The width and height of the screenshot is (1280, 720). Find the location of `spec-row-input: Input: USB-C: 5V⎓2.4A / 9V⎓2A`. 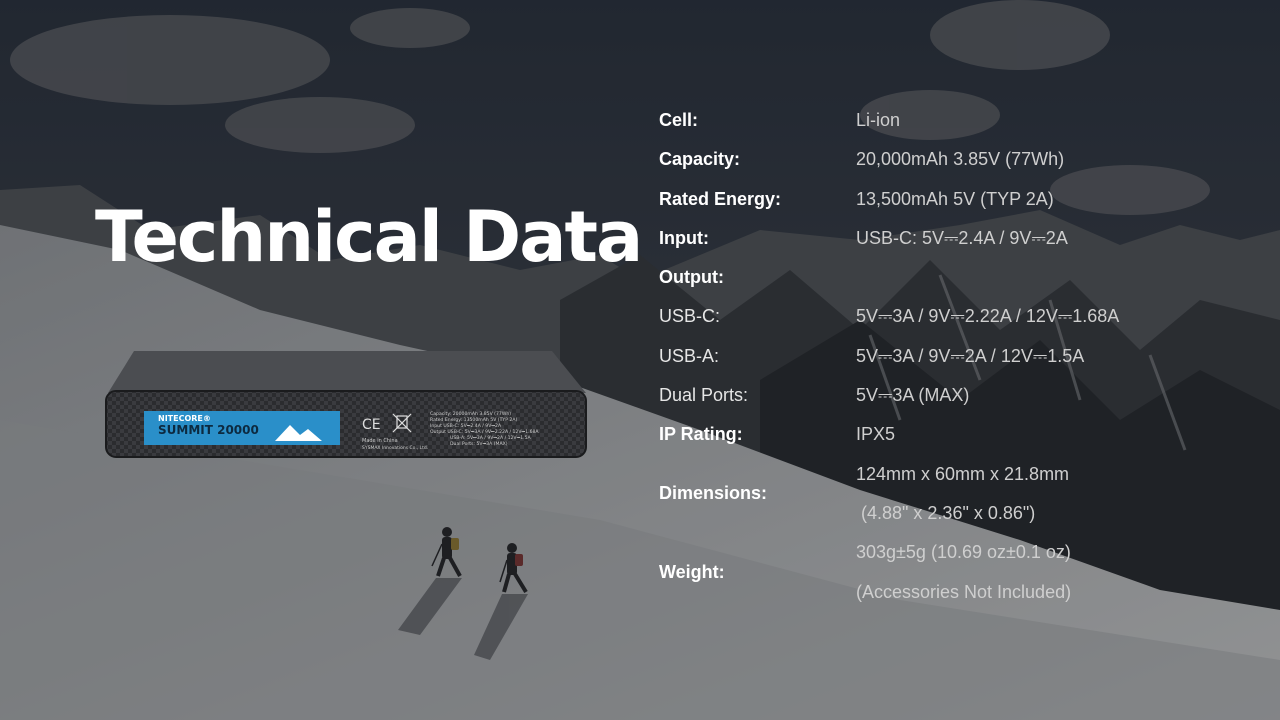

spec-row-input: Input: USB-C: 5V⎓2.4A / 9V⎓2A is located at coordinates (959, 238).